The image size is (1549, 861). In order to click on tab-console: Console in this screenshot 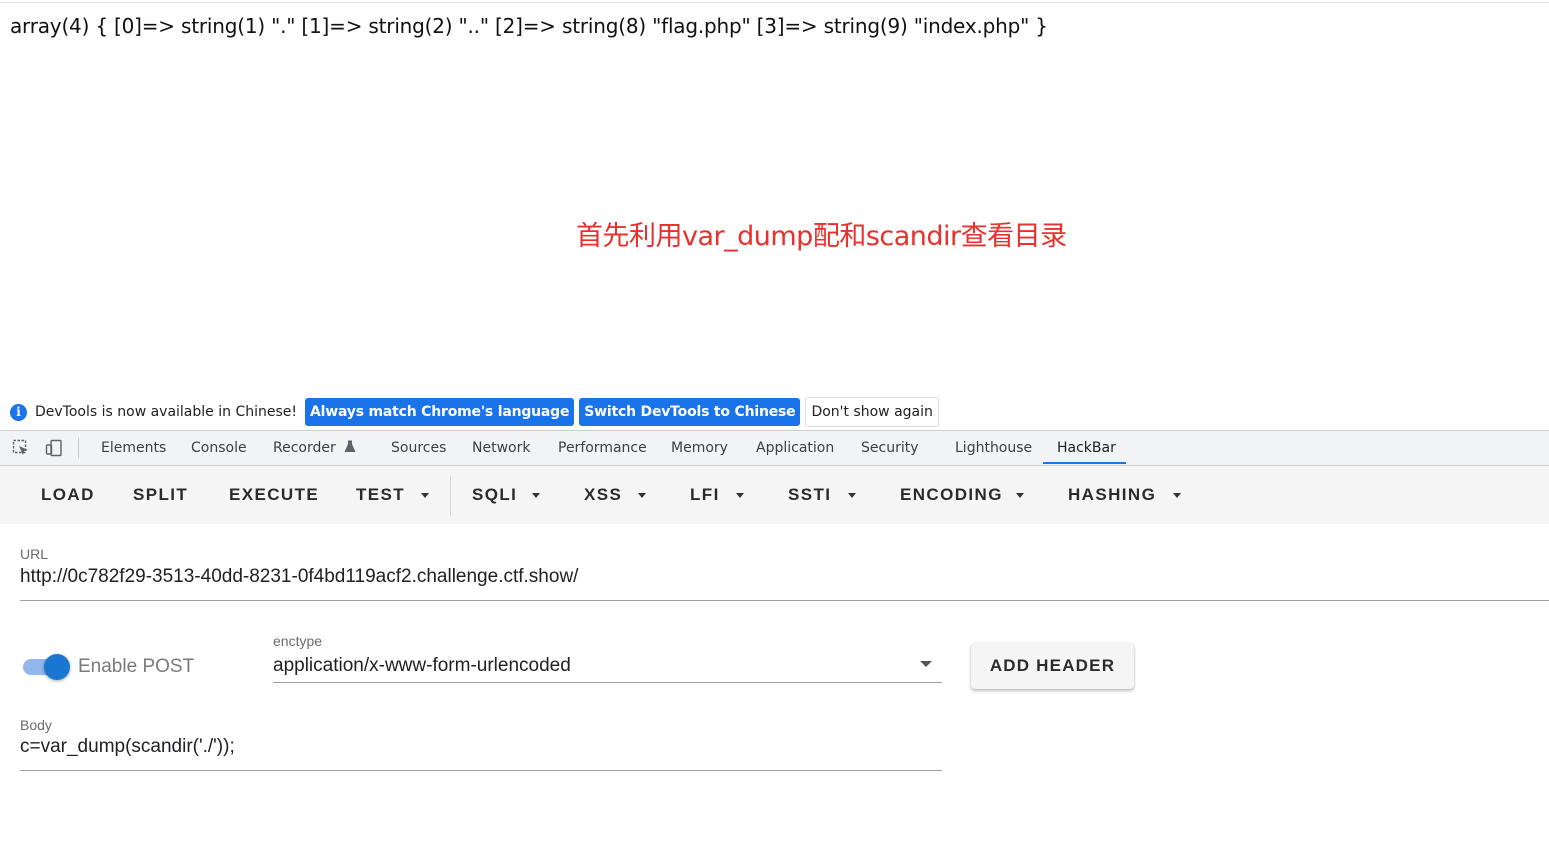, I will do `click(219, 448)`.